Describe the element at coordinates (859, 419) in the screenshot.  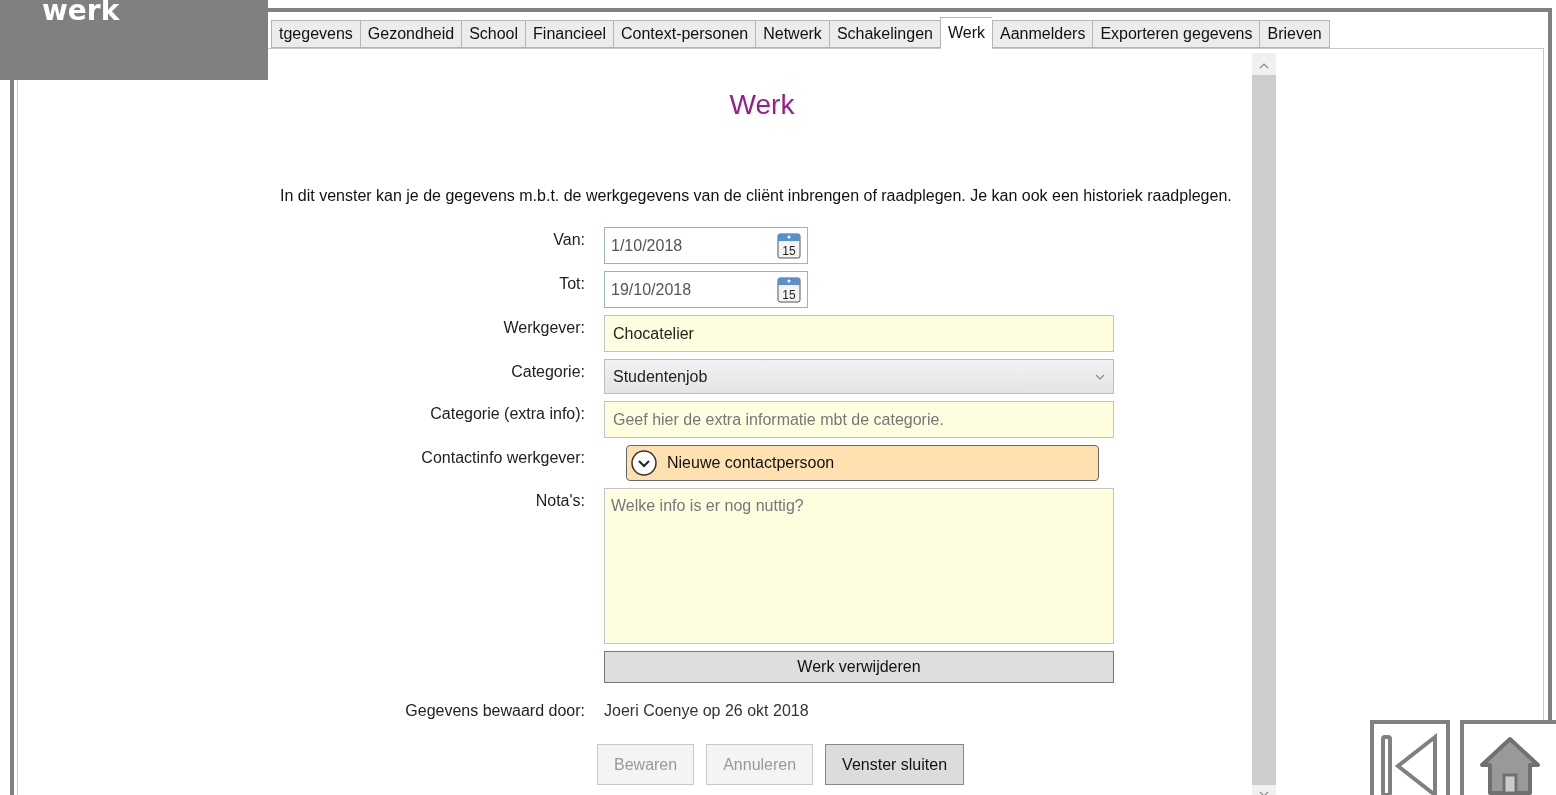
I see `input-field: Geef hier de extra informatie mbt de categorie.` at that location.